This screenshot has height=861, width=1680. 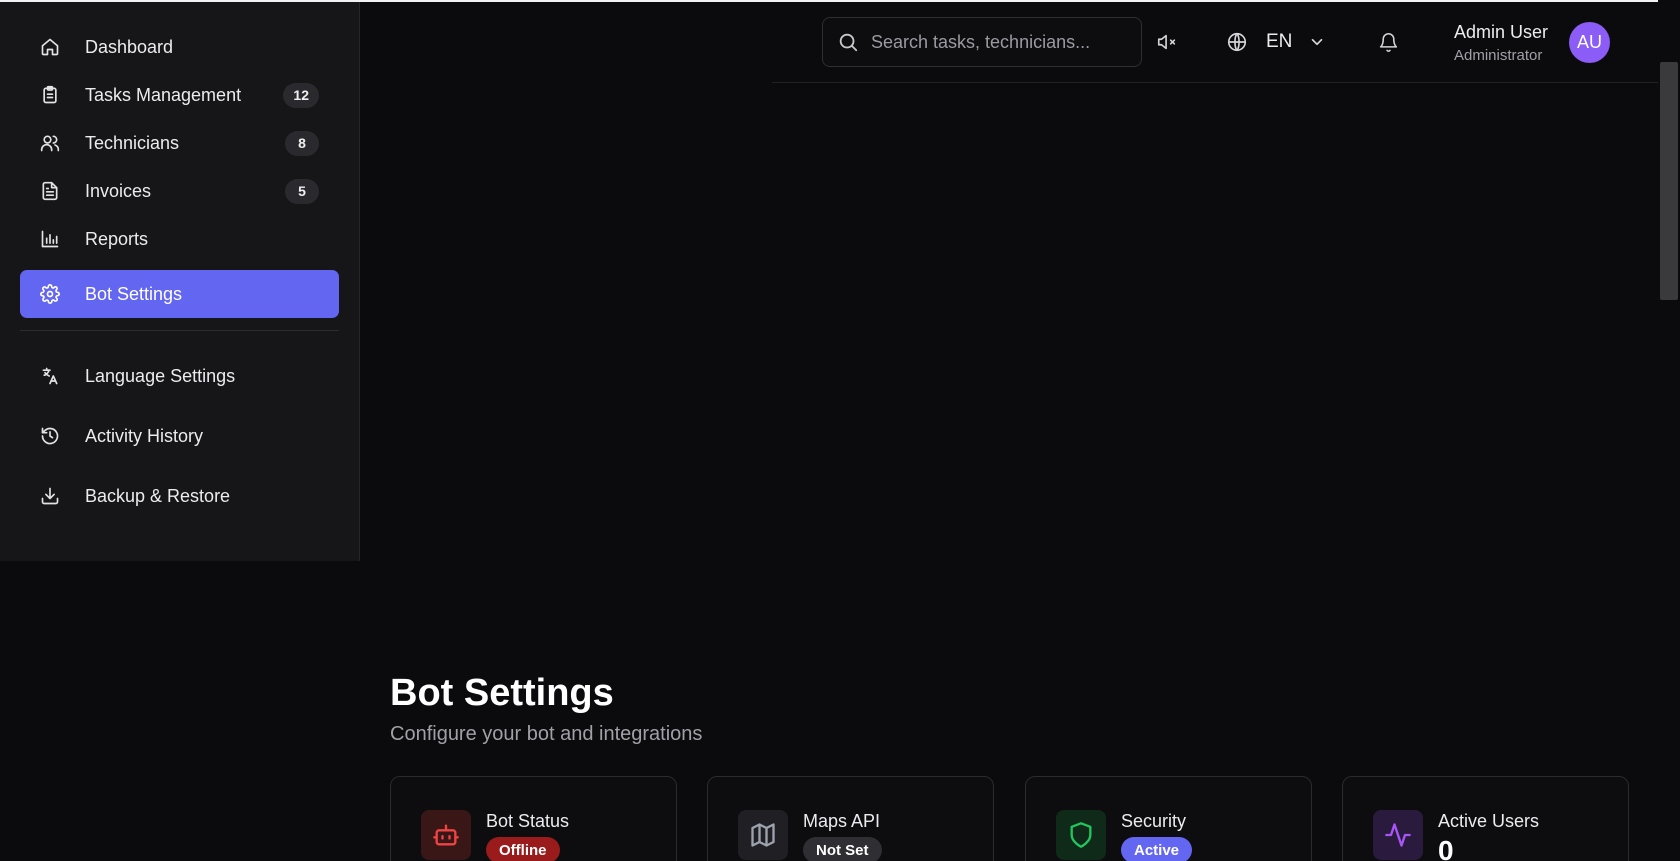 What do you see at coordinates (1498, 55) in the screenshot?
I see `user-role: Administrator` at bounding box center [1498, 55].